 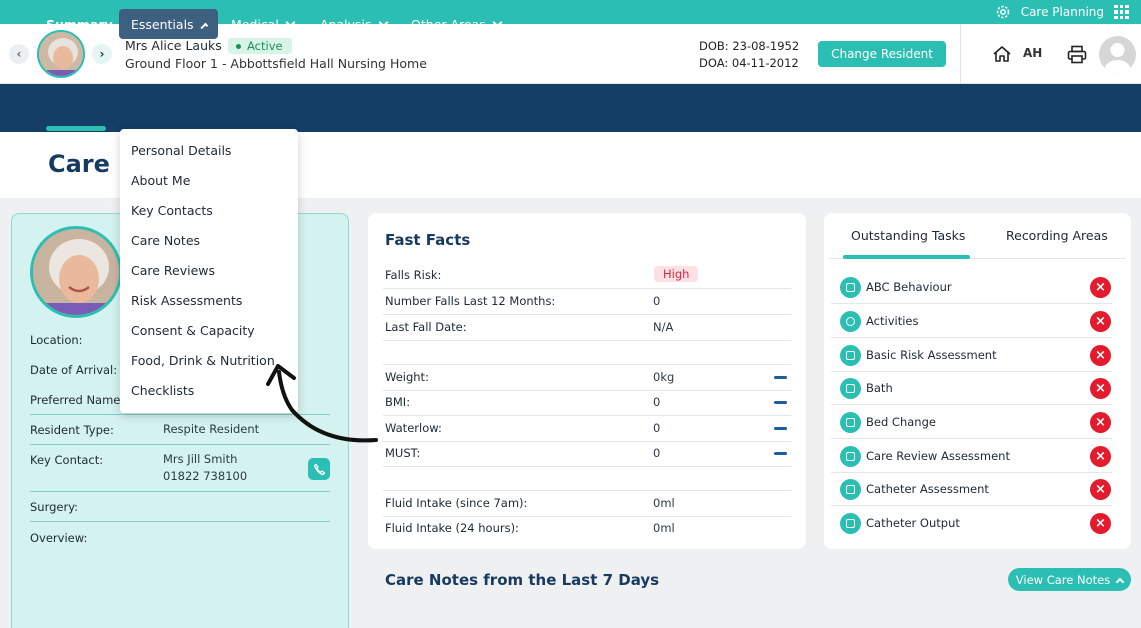 I want to click on menu-item-care-notes: Care Notes, so click(x=165, y=240).